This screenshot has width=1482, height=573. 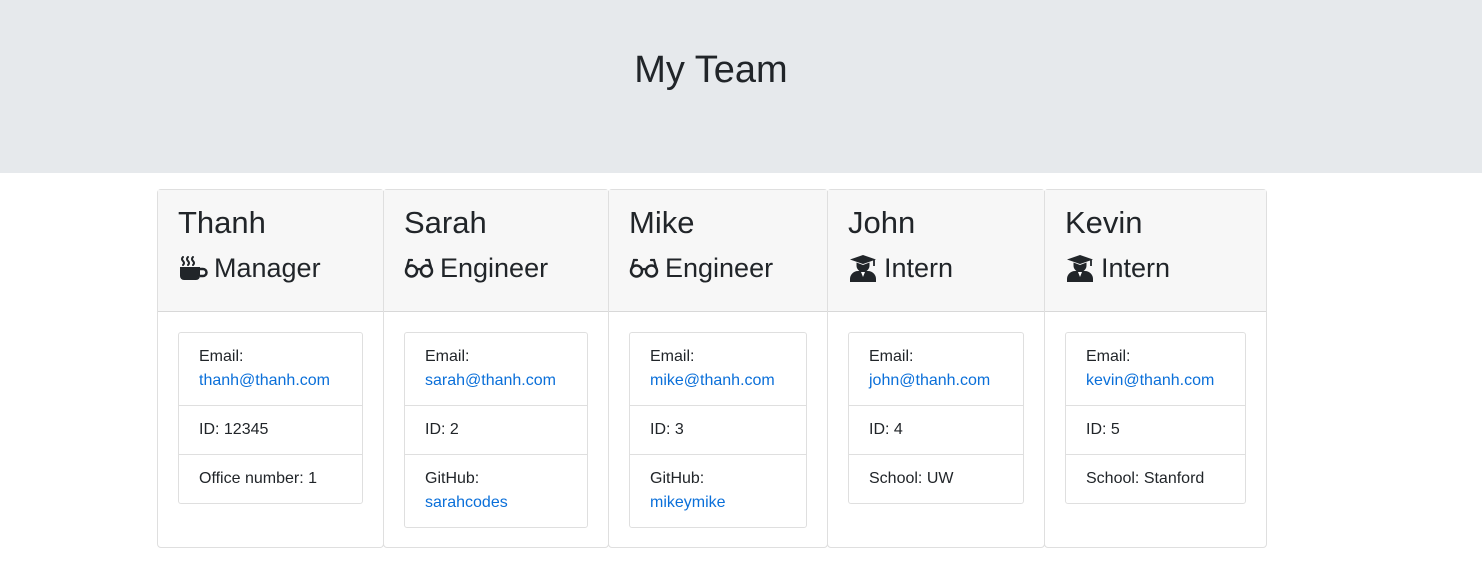 I want to click on email-item: Email: mike@thanh.com, so click(x=718, y=369).